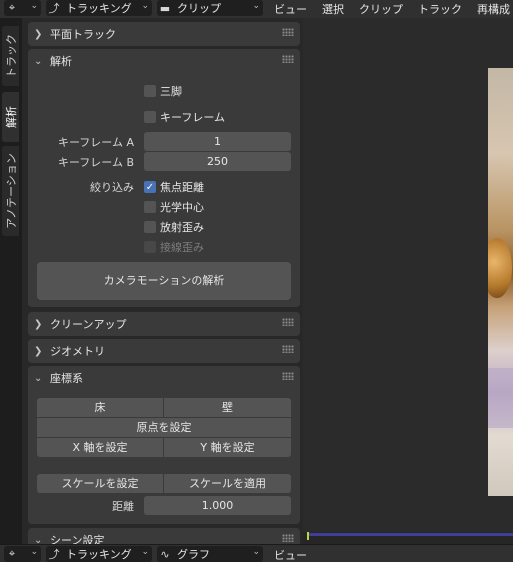  What do you see at coordinates (95, 162) in the screenshot?
I see `keyframe-b-label: キーフレーム B` at bounding box center [95, 162].